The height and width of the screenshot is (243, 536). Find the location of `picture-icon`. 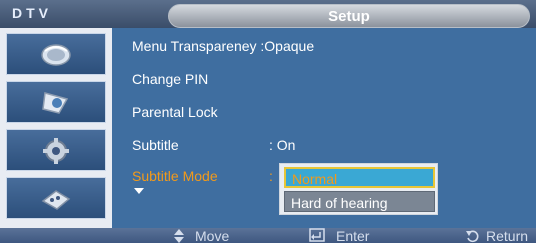

picture-icon is located at coordinates (55, 103).